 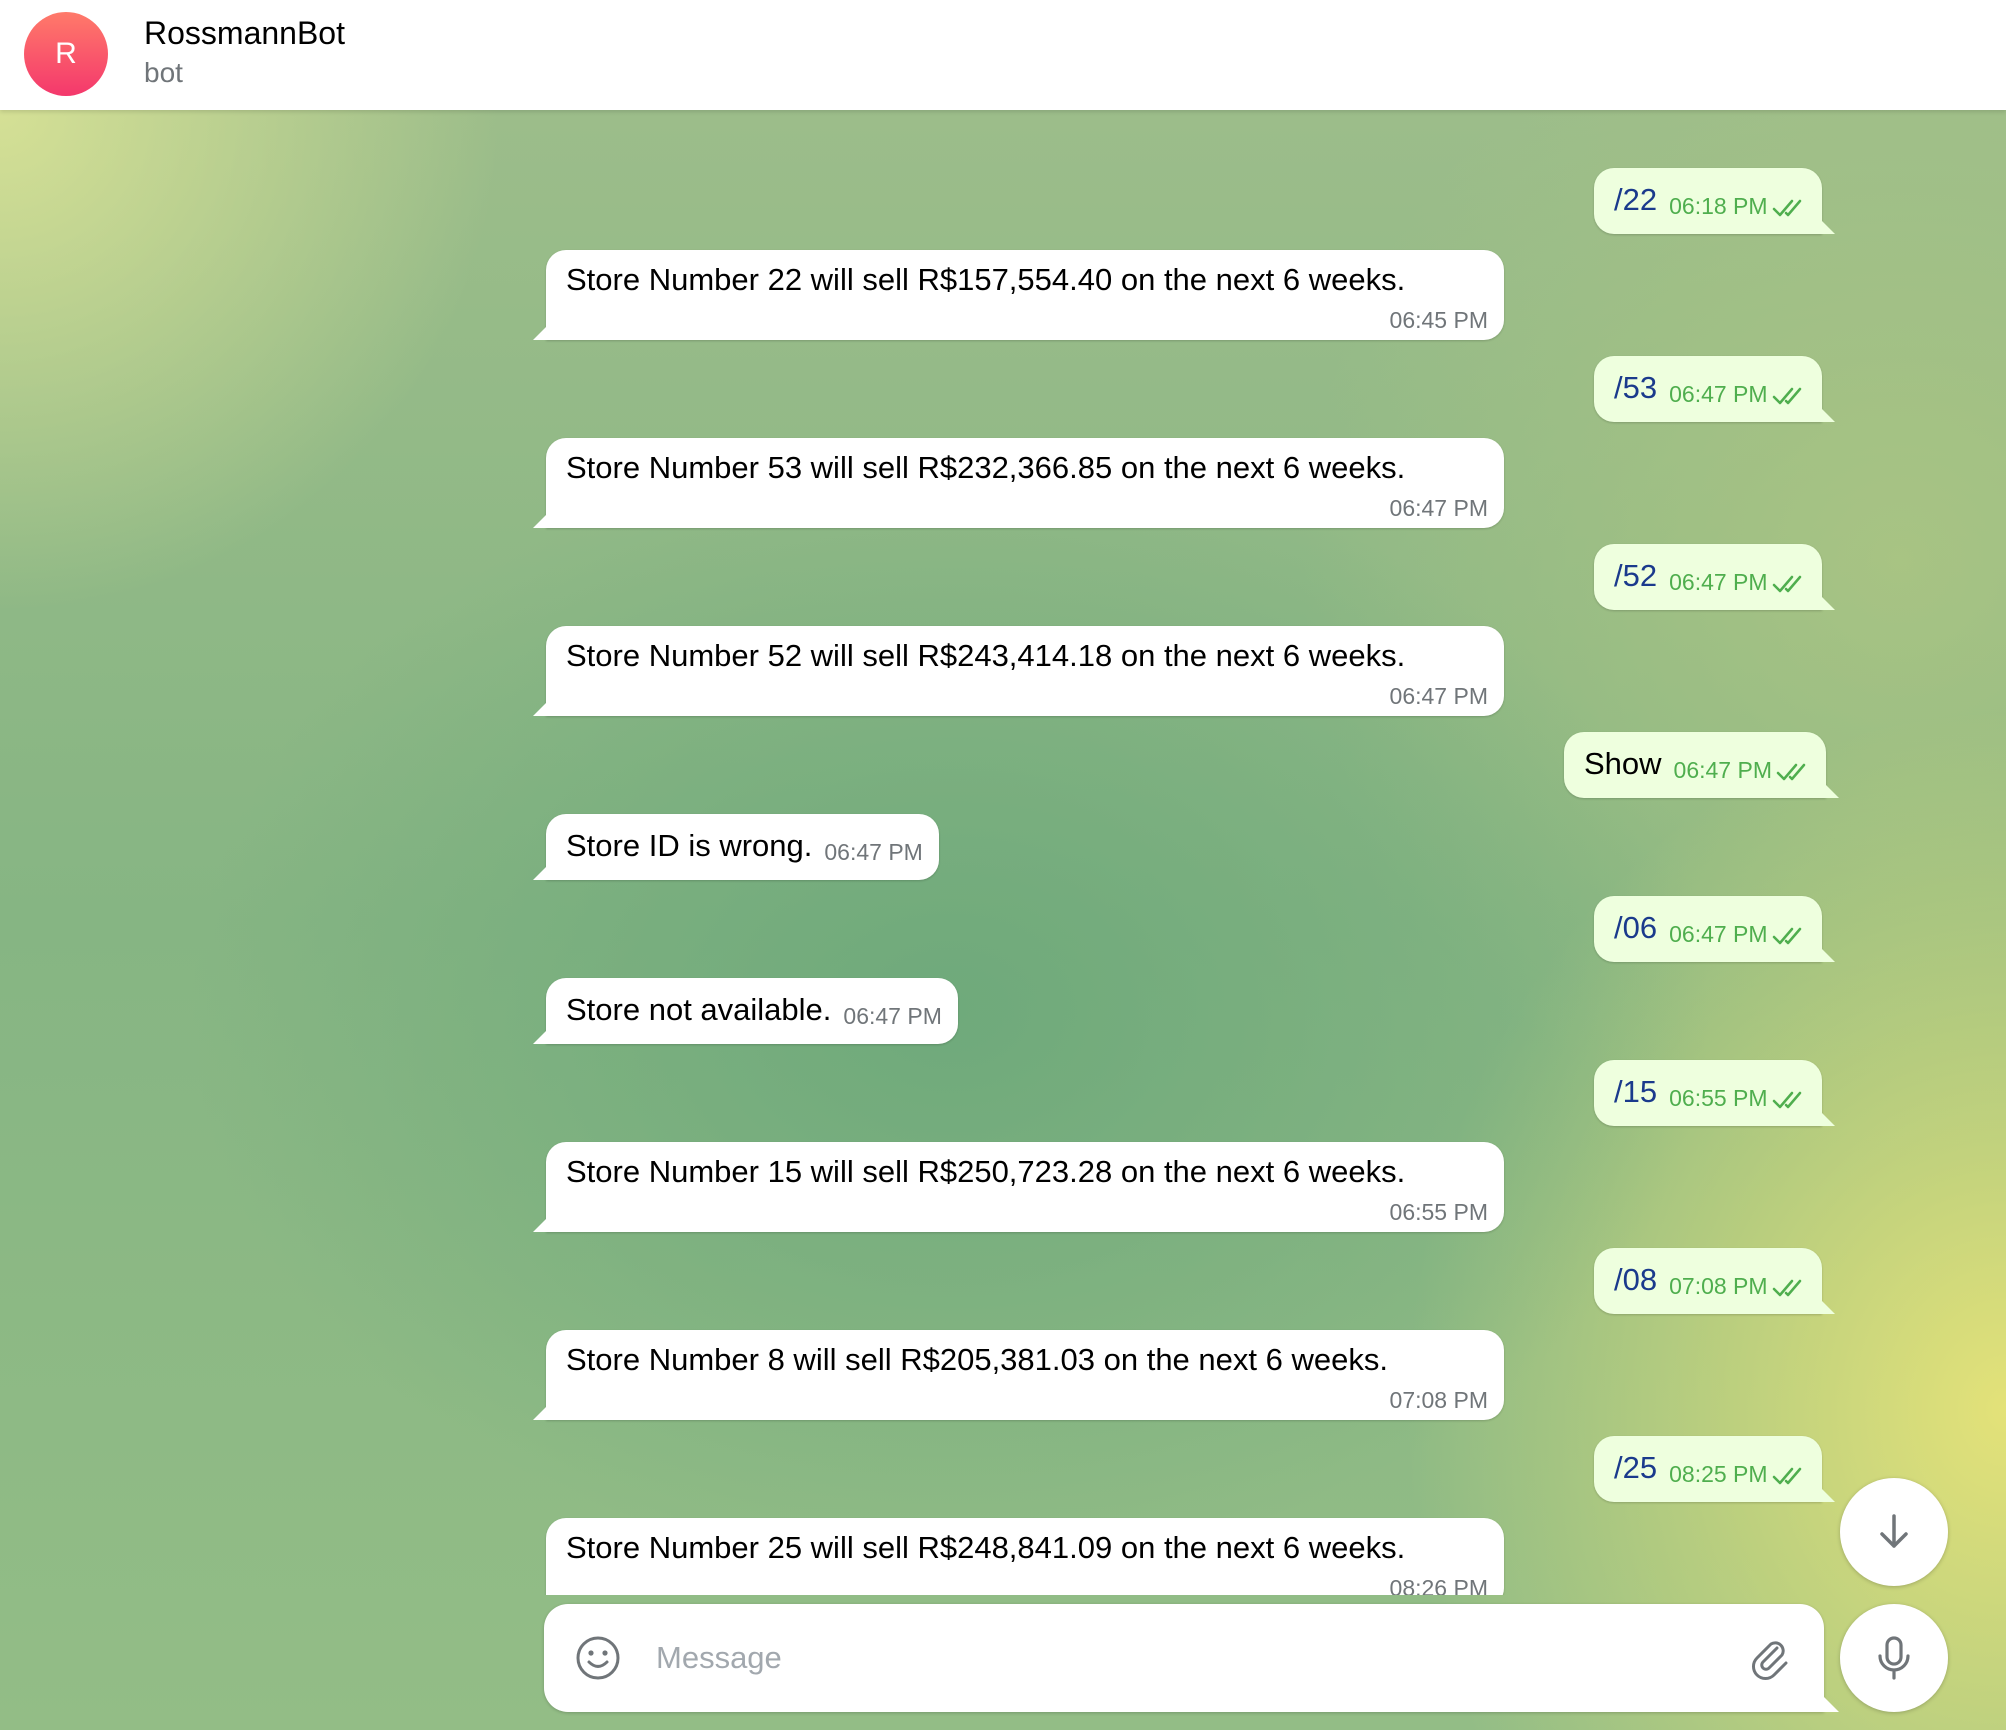 I want to click on chat-status: bot, so click(x=163, y=72).